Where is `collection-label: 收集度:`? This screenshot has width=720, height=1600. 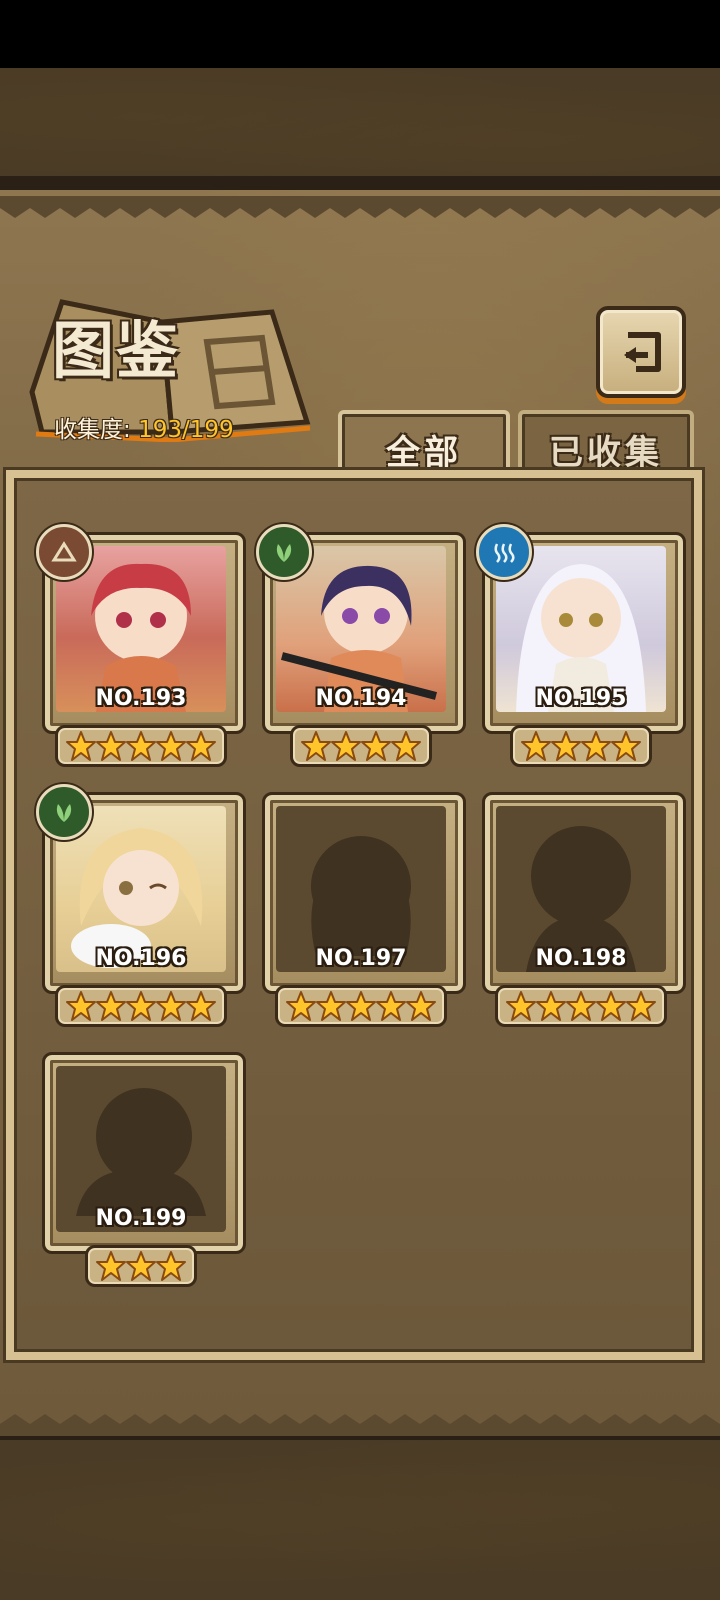
collection-label: 收集度: is located at coordinates (92, 430).